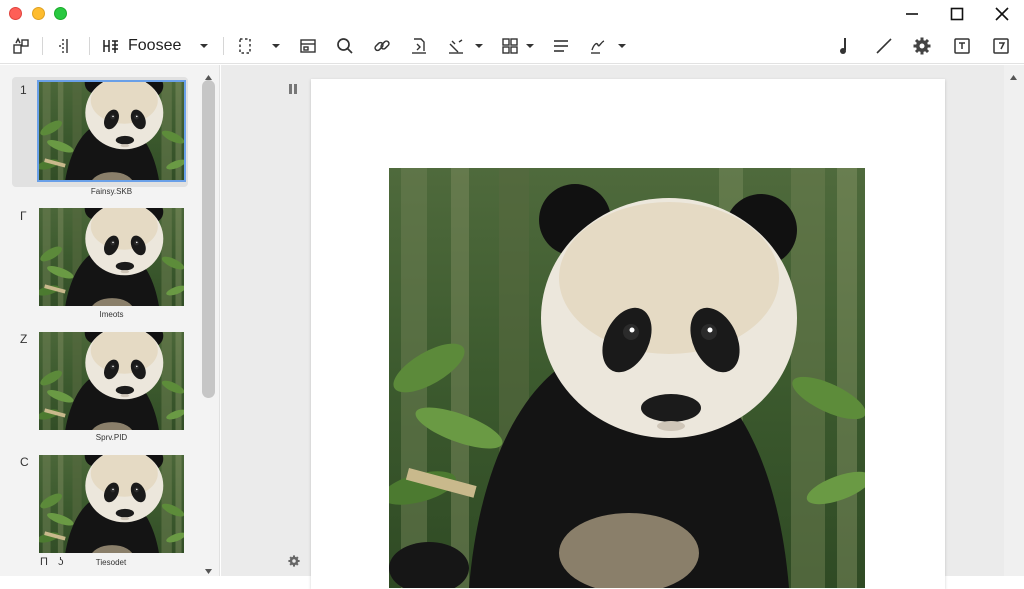 Image resolution: width=1024 pixels, height=589 pixels. Describe the element at coordinates (44, 562) in the screenshot. I see `page-glyph: Π` at that location.